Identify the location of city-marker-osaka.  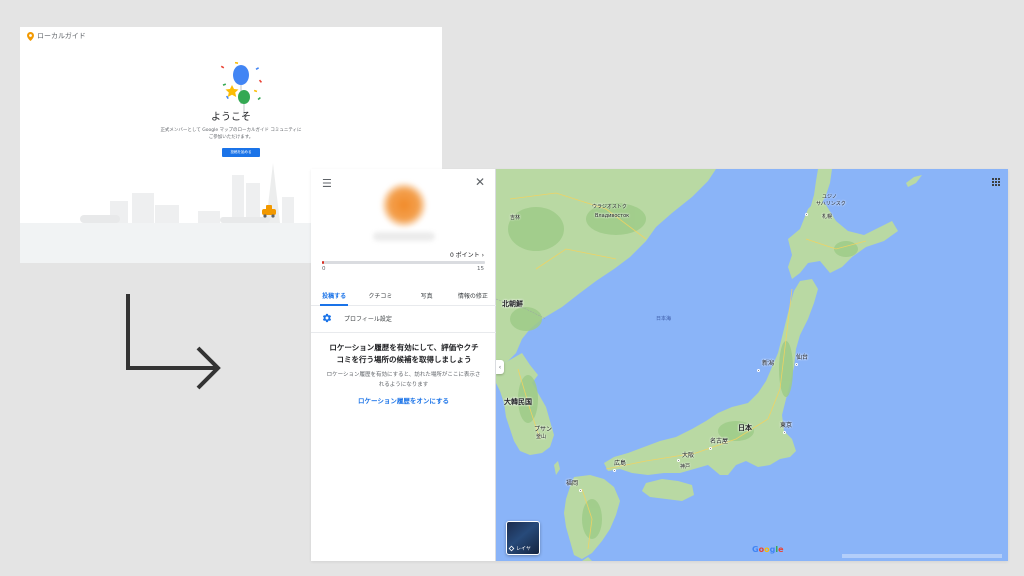
(678, 460).